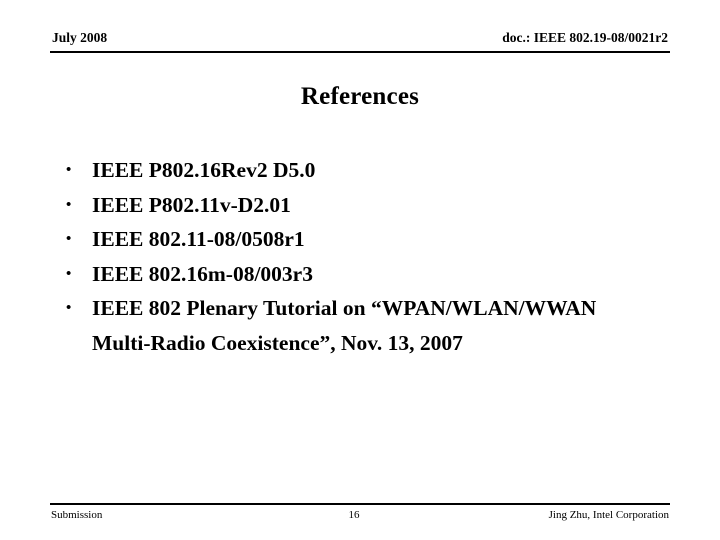  I want to click on list-item-label: IEEE P802.11v-D2.01, so click(191, 204).